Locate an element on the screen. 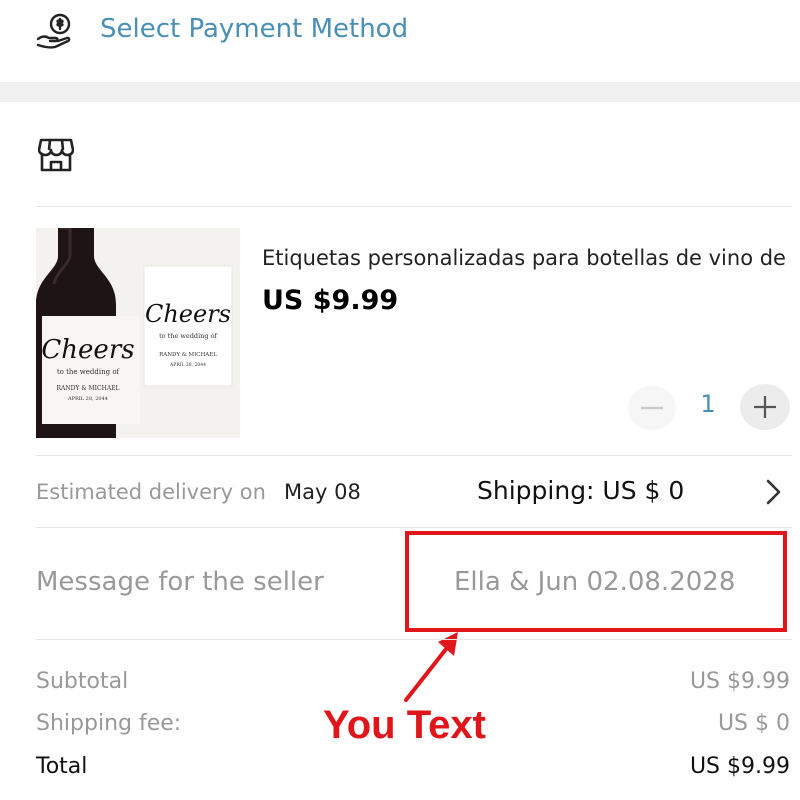 The height and width of the screenshot is (800, 800). estimated-delivery-date: May 08 is located at coordinates (322, 492).